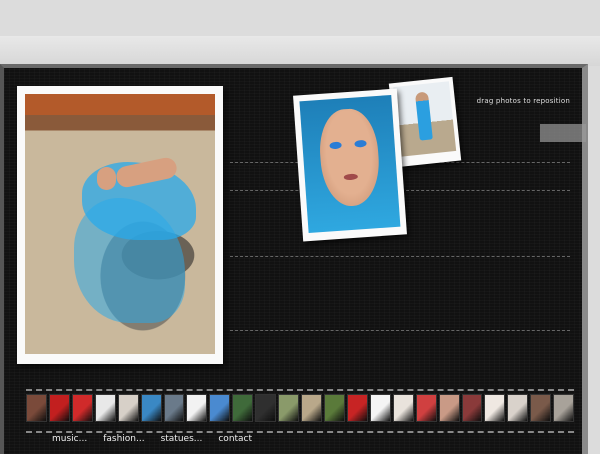  What do you see at coordinates (425, 119) in the screenshot?
I see `standing-photo` at bounding box center [425, 119].